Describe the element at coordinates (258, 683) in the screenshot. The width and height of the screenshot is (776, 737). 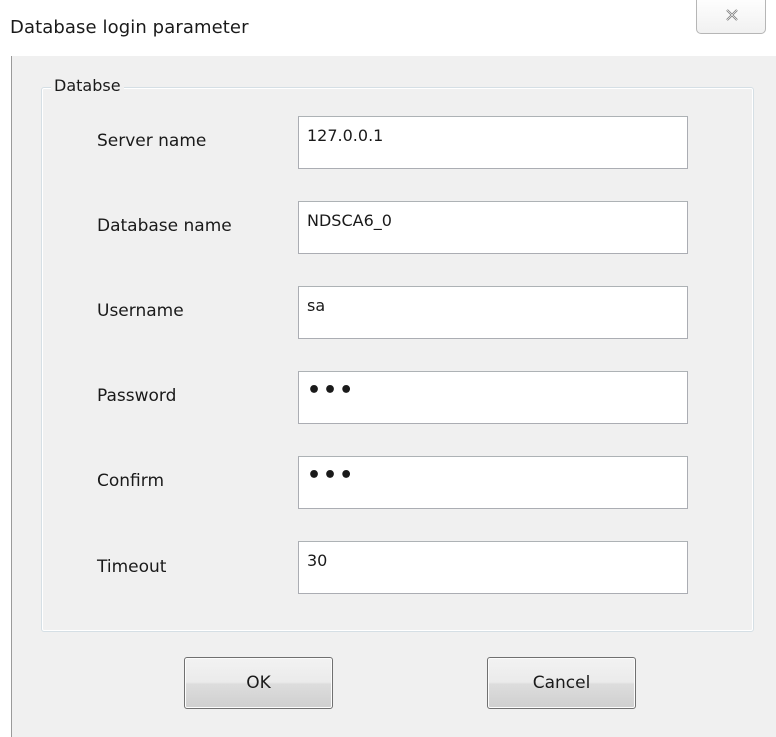
I see `ok-button: OK` at that location.